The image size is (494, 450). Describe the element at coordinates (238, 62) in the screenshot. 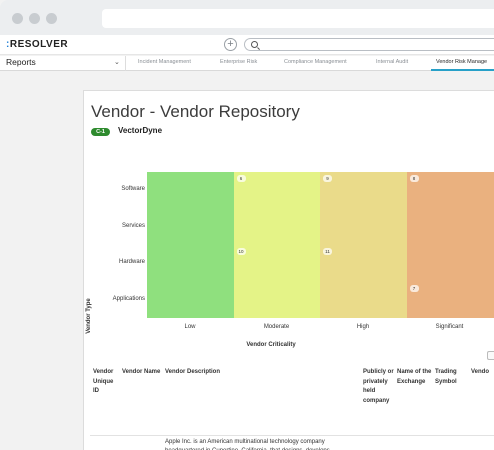

I see `tab-enterprise-risk: Enterprise Risk` at that location.